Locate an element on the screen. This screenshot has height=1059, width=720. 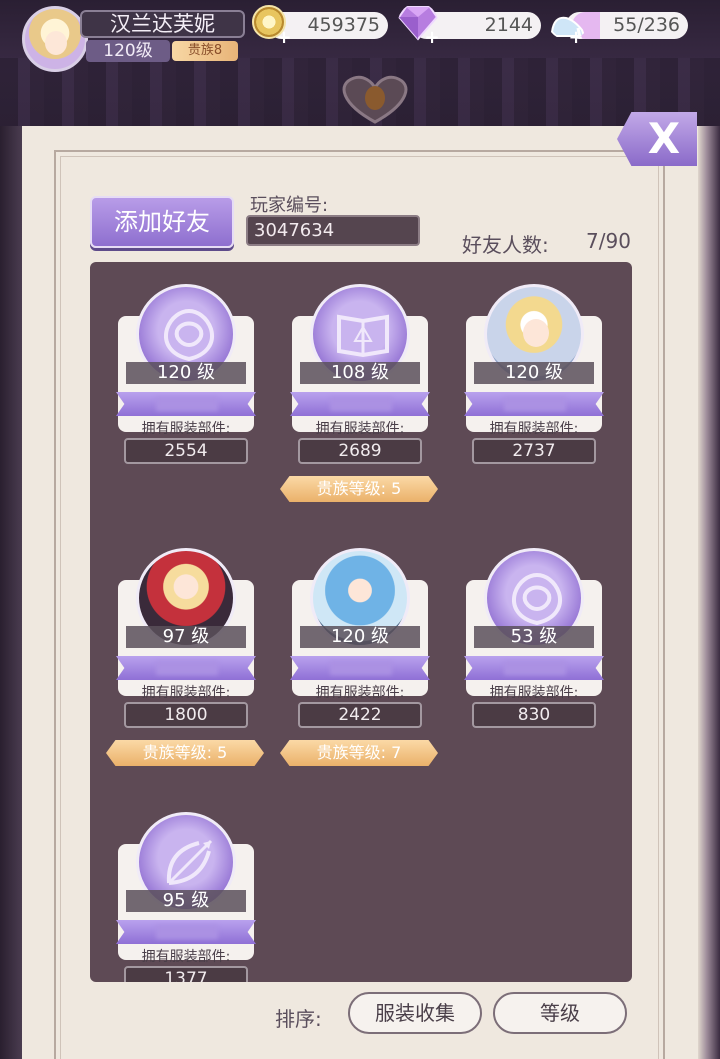
friend-card: 120 级 拥有服装部件: 2554 is located at coordinates (193, 368).